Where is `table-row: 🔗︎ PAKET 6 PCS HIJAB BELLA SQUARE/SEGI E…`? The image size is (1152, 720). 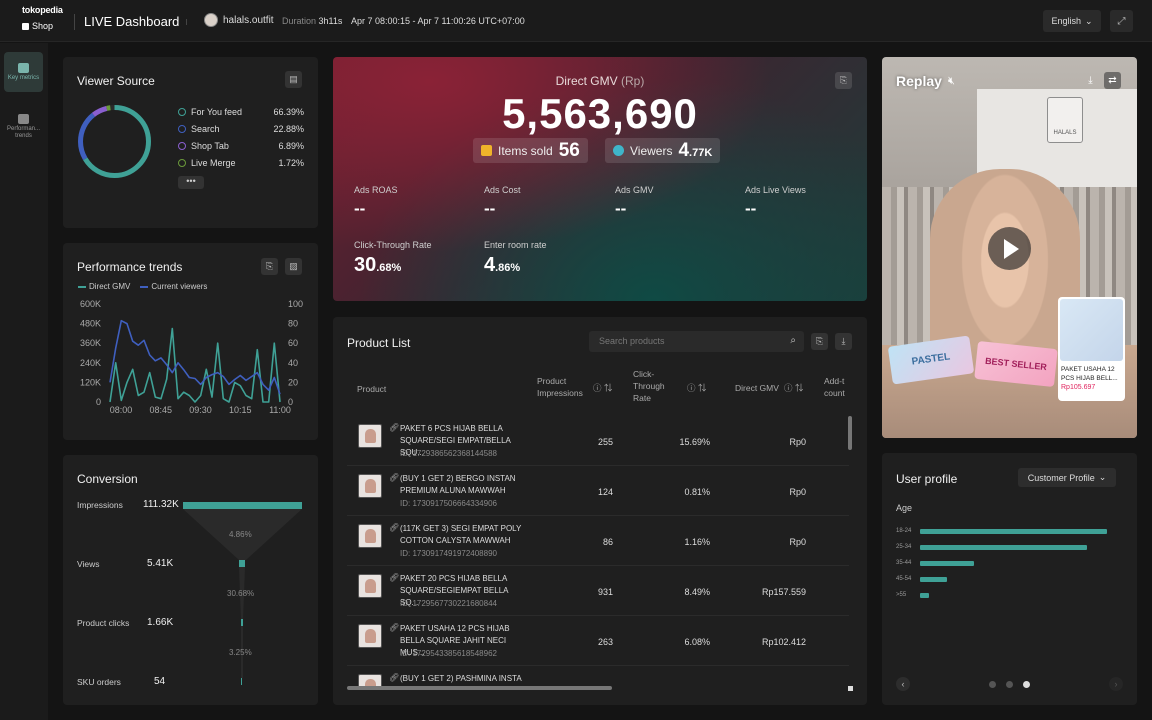
table-row: 🔗︎ PAKET 6 PCS HIJAB BELLA SQUARE/SEGI E… is located at coordinates (598, 441).